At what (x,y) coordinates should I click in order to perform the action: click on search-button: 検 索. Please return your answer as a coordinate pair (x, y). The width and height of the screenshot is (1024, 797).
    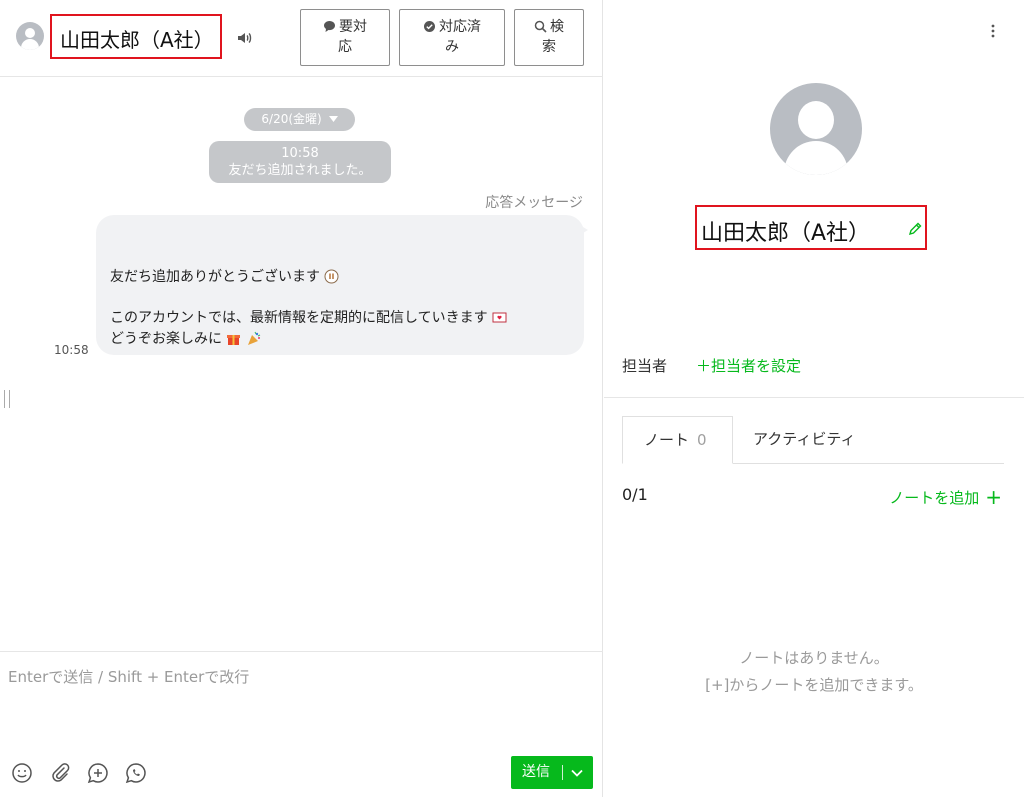
    Looking at the image, I should click on (549, 37).